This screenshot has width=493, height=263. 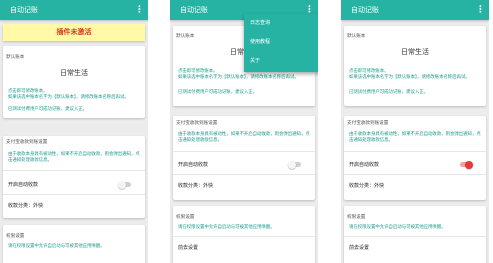 I want to click on menu-item-tutorial: 使用教程, so click(x=281, y=42).